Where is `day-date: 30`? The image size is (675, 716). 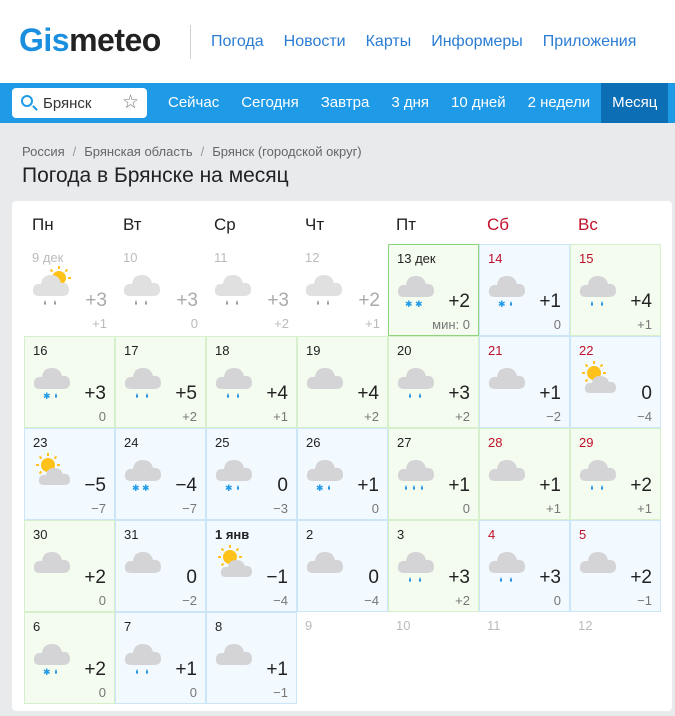
day-date: 30 is located at coordinates (40, 534).